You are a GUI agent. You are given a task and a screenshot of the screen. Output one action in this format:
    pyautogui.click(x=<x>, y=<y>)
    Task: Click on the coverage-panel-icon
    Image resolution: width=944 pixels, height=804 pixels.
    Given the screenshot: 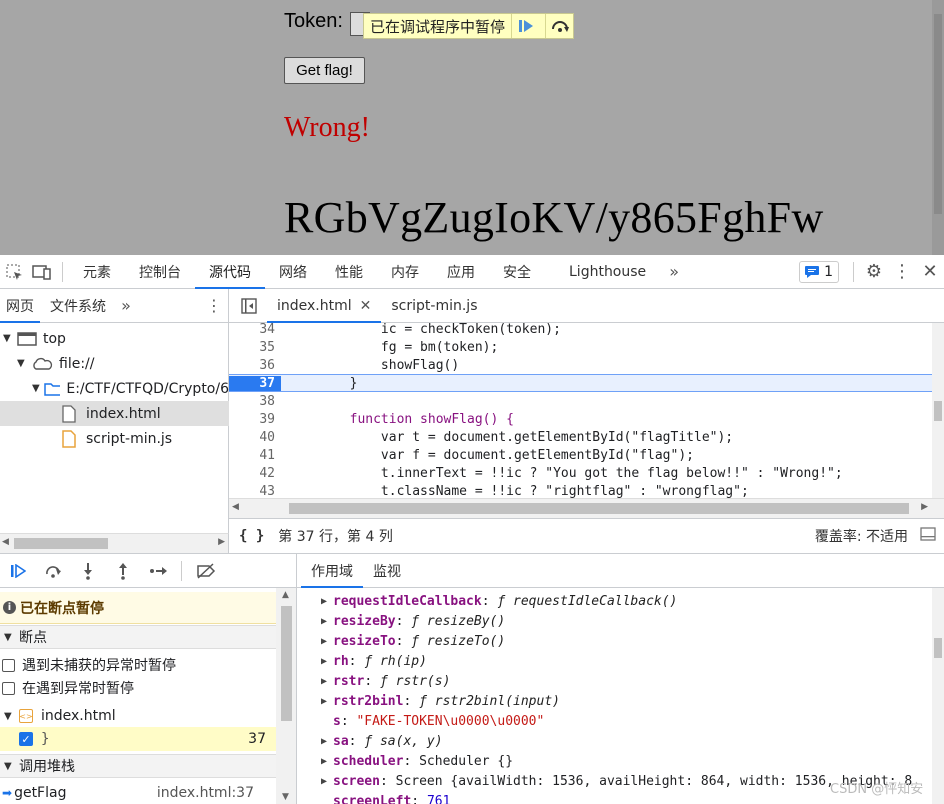 What is the action you would take?
    pyautogui.click(x=928, y=536)
    